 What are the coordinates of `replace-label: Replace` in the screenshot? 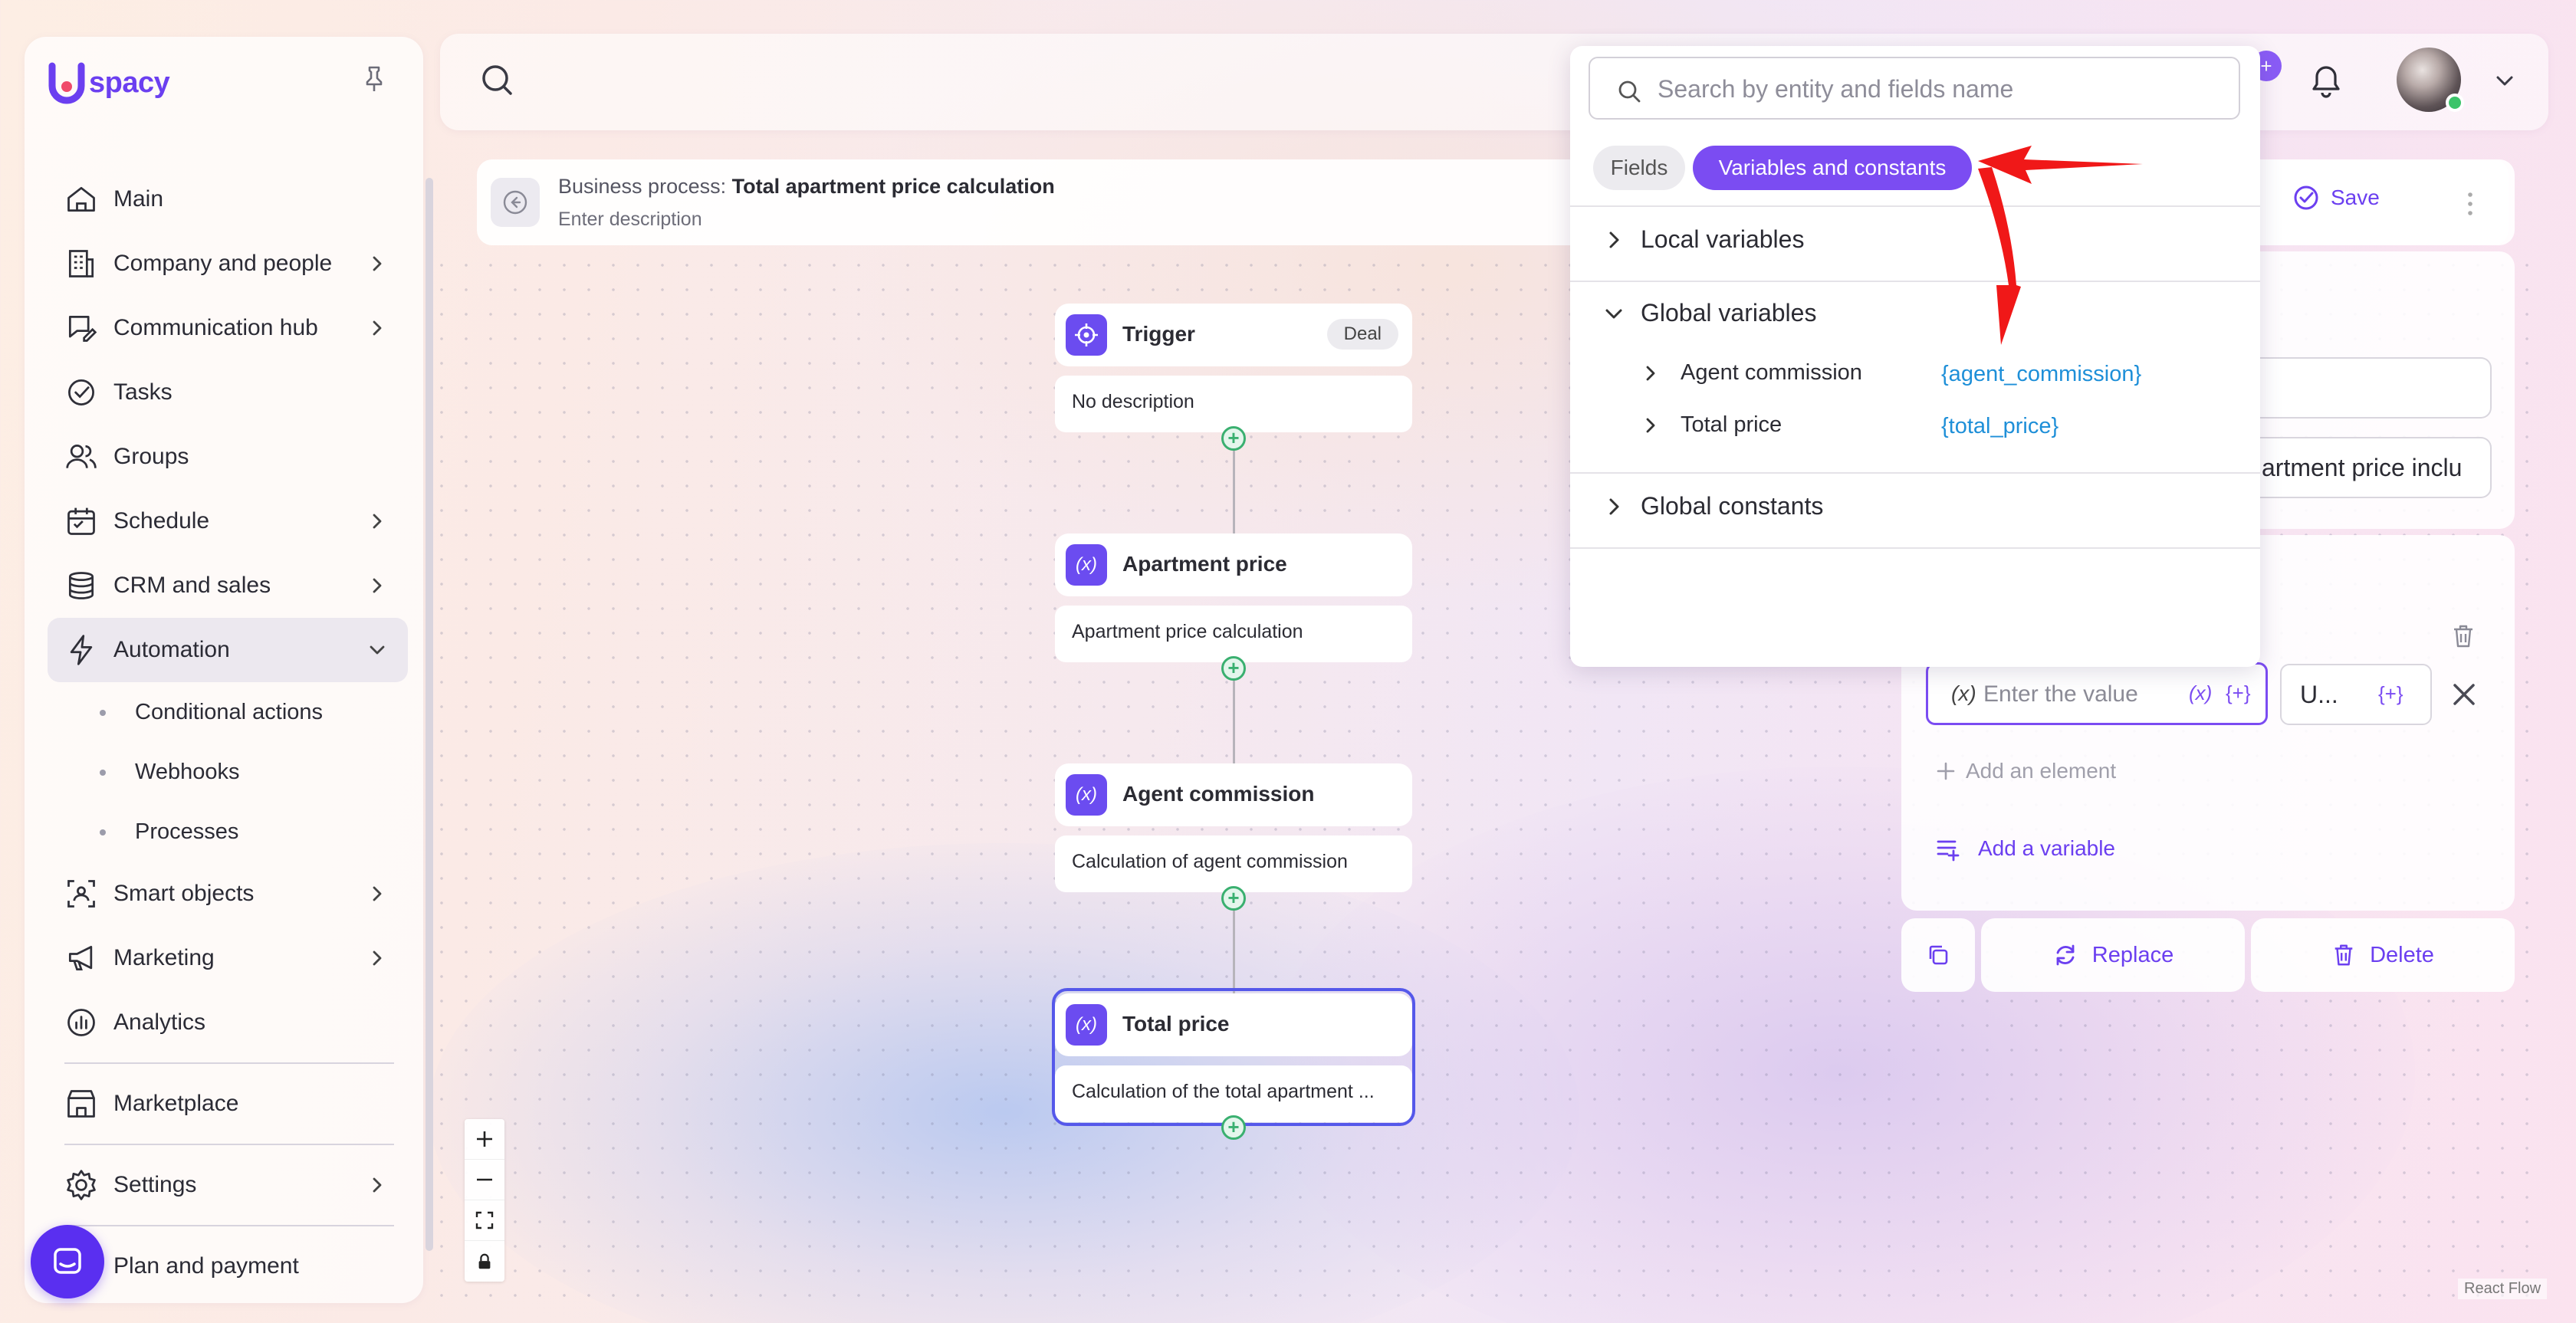 It's located at (2133, 954).